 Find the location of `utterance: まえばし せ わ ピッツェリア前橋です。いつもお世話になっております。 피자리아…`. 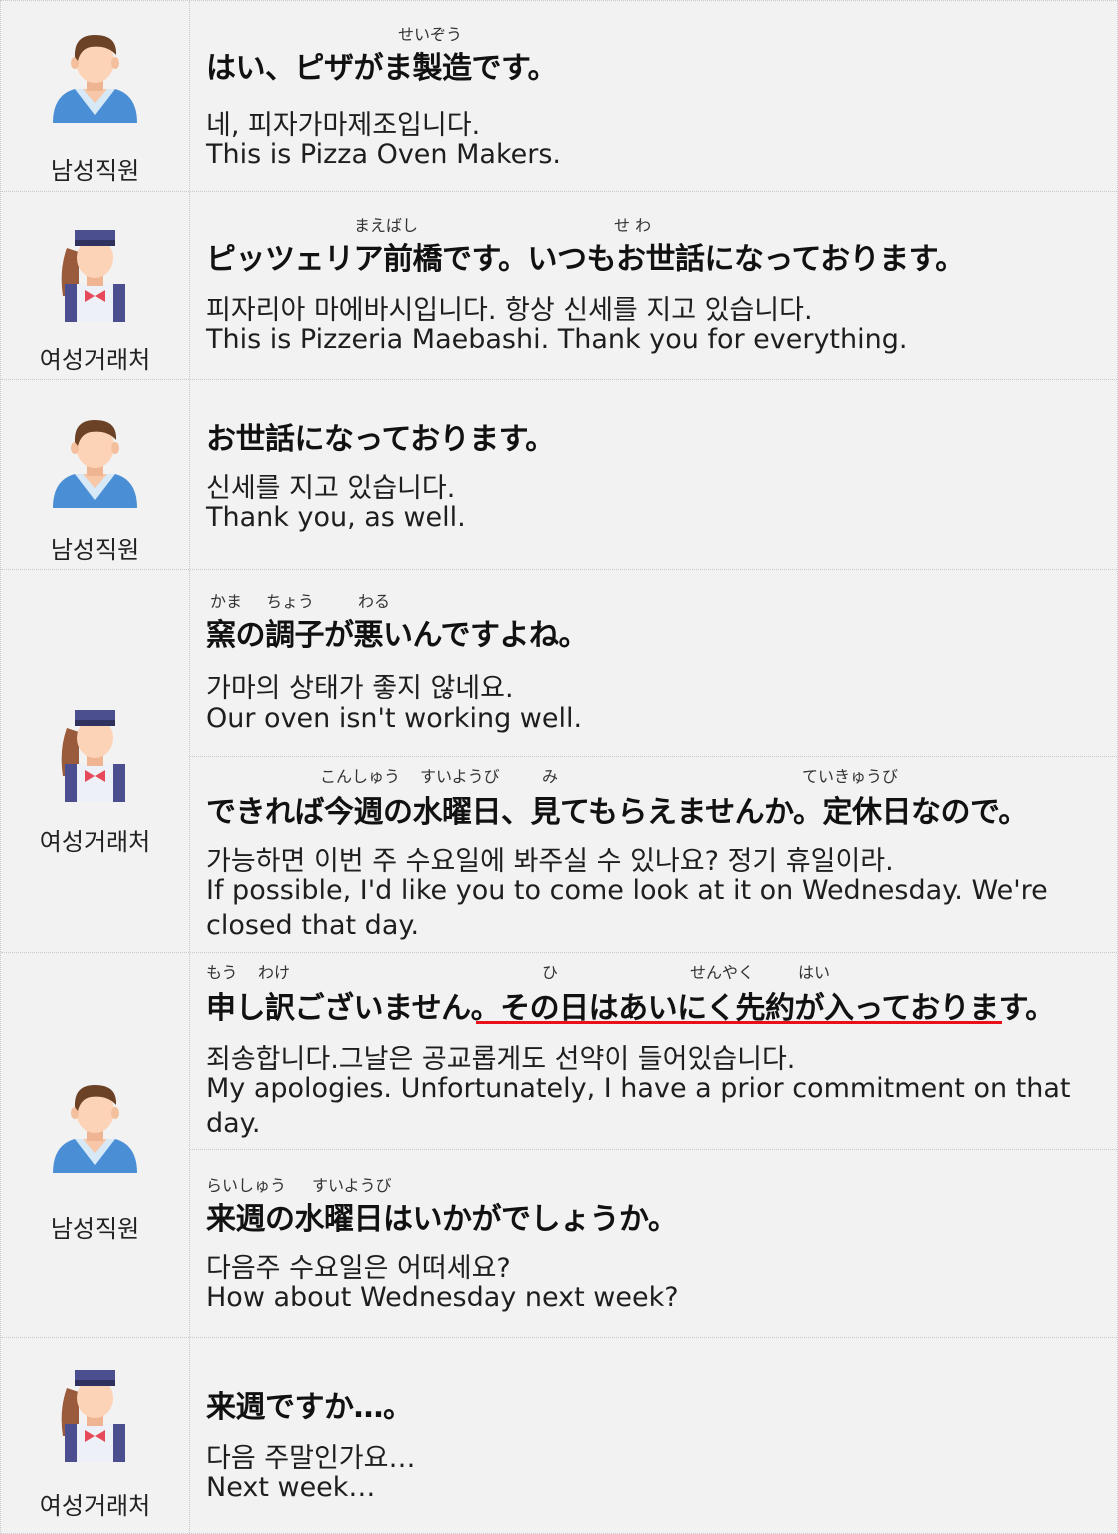

utterance: まえばし せ わ ピッツェリア前橋です。いつもお世話になっております。 피자리아… is located at coordinates (653, 285).